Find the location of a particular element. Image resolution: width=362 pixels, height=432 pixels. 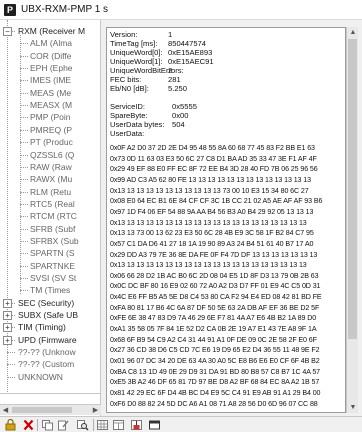

tree-item: TM (Times is located at coordinates (50, 290).